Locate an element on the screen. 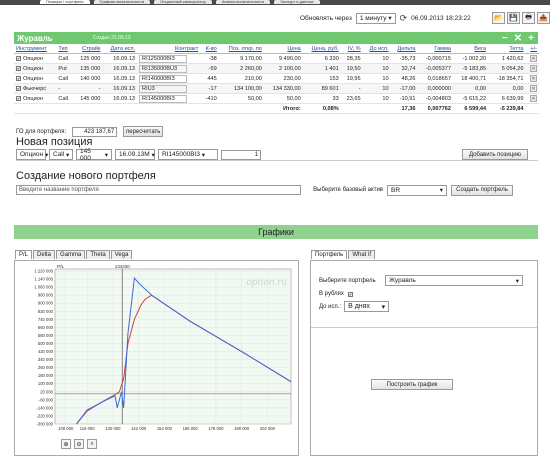 This screenshot has height=462, width=550. col-header: Дельта is located at coordinates (404, 49).